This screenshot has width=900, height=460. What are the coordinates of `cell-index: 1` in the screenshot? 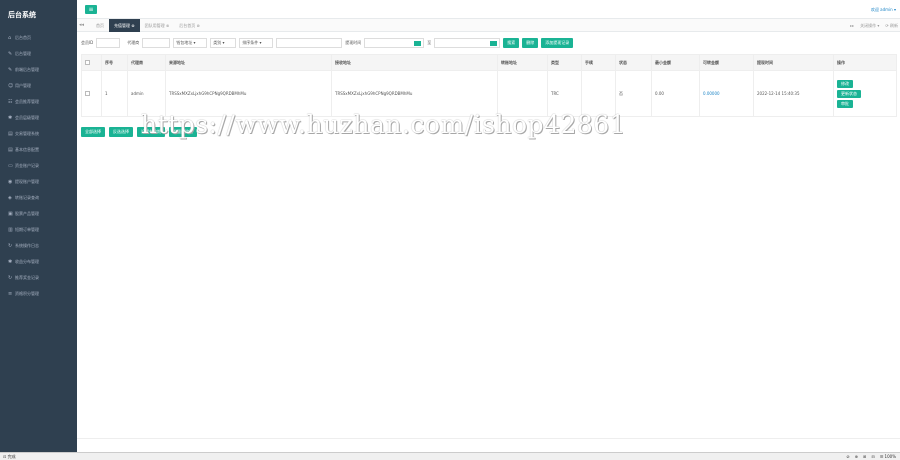 It's located at (114, 93).